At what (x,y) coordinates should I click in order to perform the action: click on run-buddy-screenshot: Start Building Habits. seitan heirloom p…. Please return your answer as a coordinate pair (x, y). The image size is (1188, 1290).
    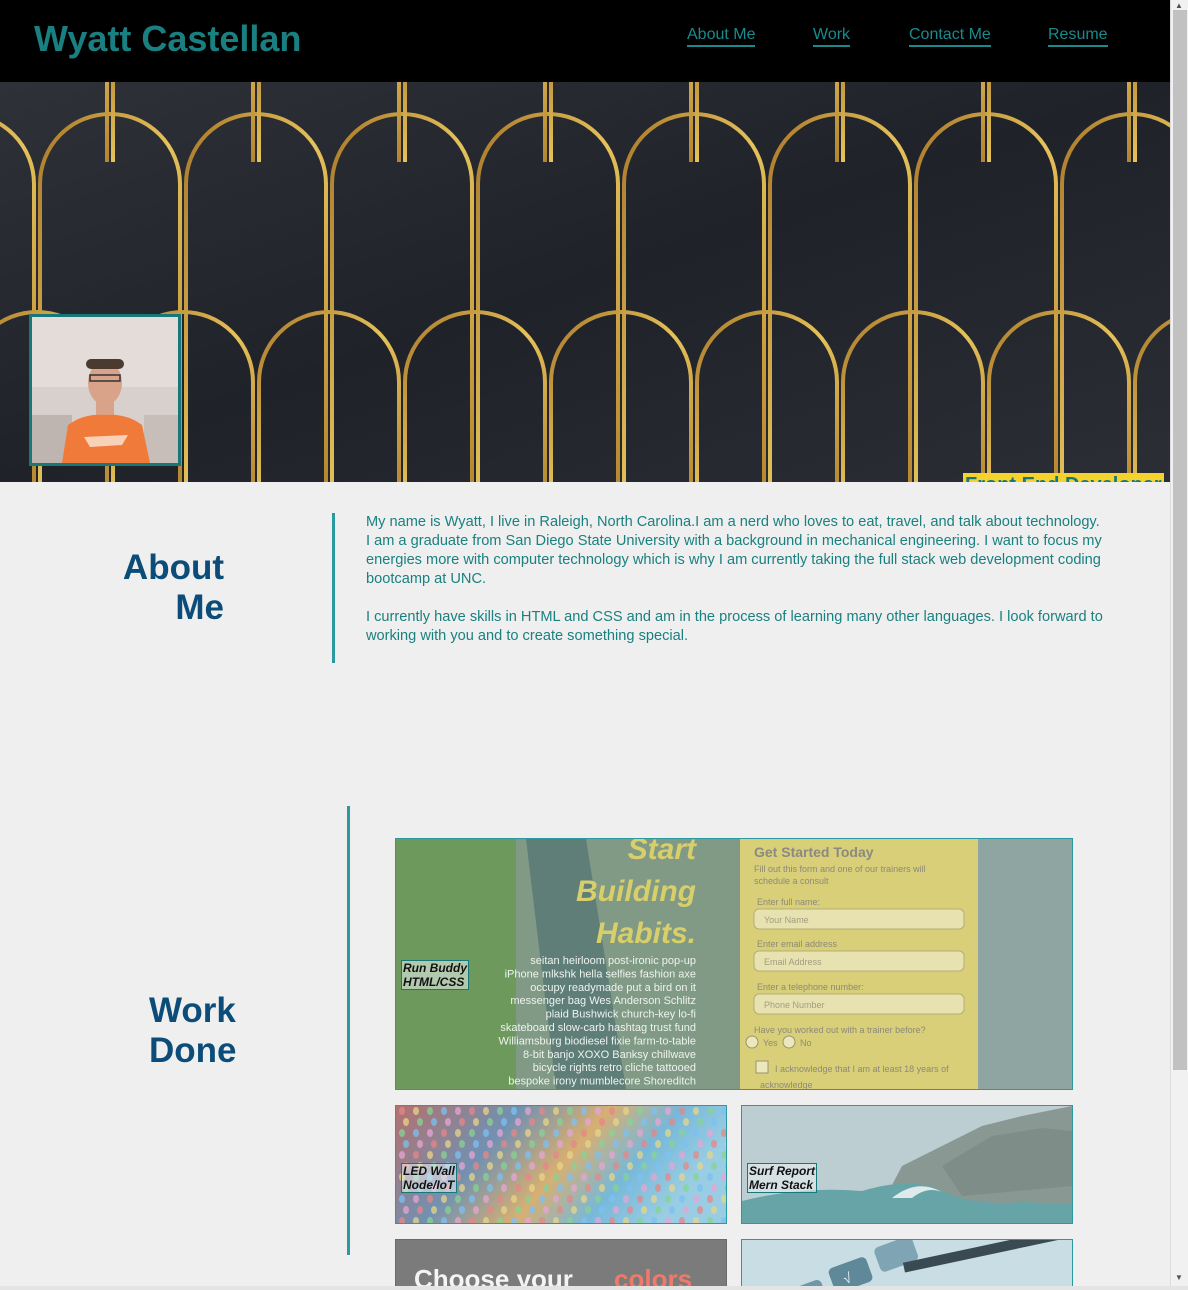
    Looking at the image, I should click on (734, 964).